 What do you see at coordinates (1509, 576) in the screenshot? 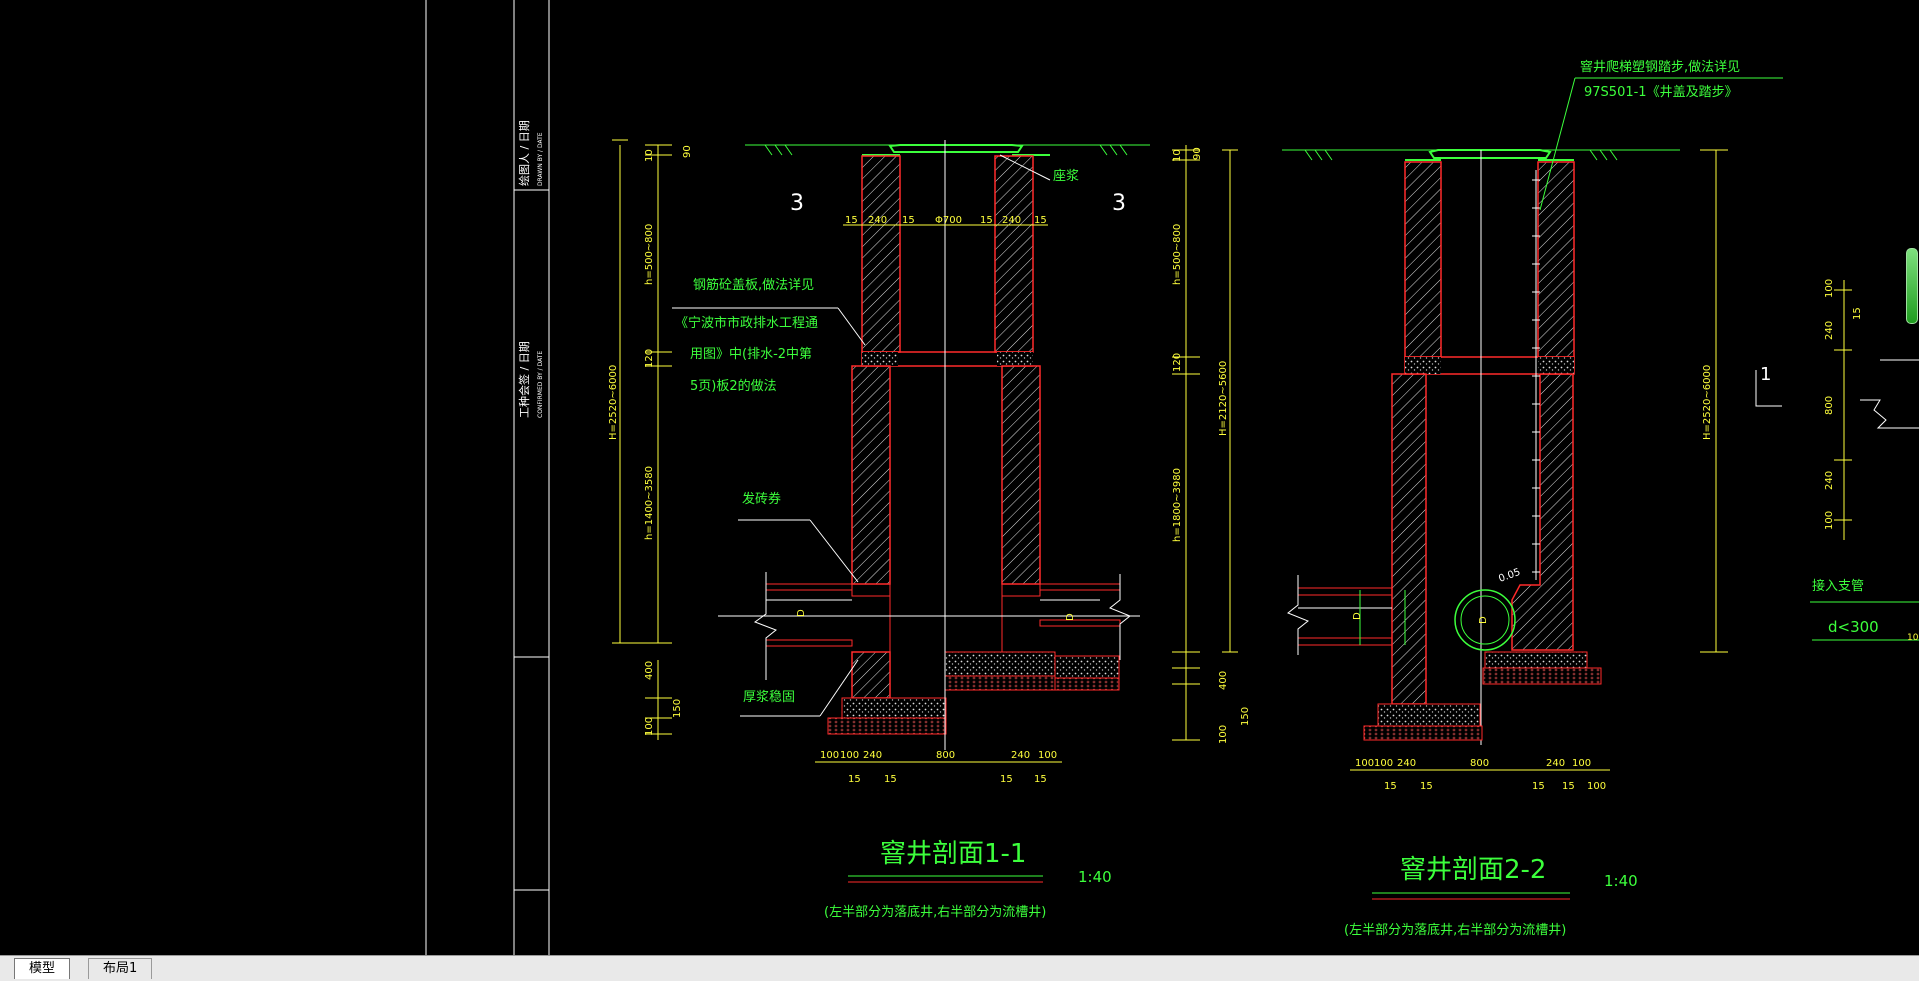
I see `slope-label: 0.05` at bounding box center [1509, 576].